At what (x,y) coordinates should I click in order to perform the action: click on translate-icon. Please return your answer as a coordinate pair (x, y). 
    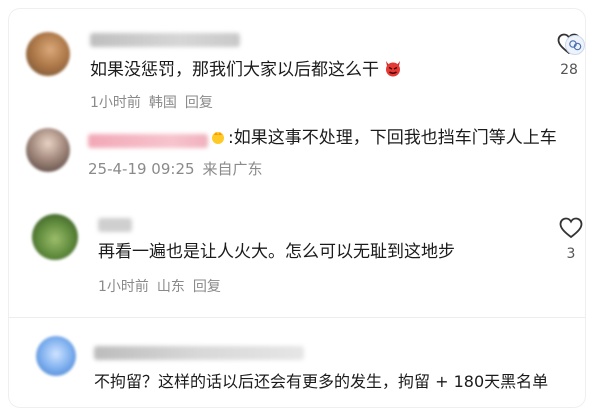
    Looking at the image, I should click on (575, 45).